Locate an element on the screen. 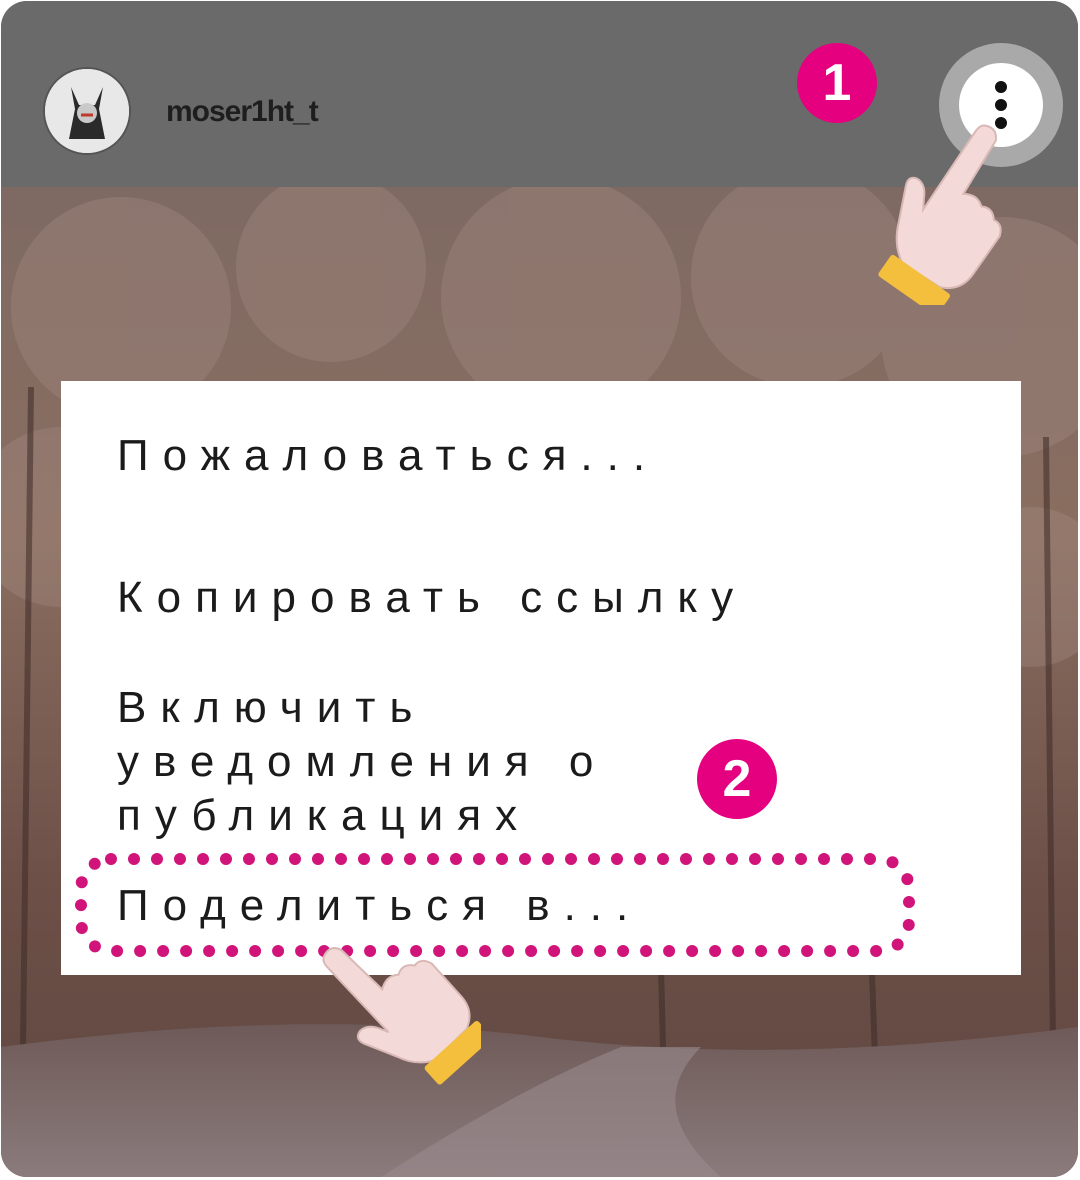 This screenshot has width=1080, height=1180. menu-item-turn-on-notifications: Включить уведомления о публикациях is located at coordinates (362, 762).